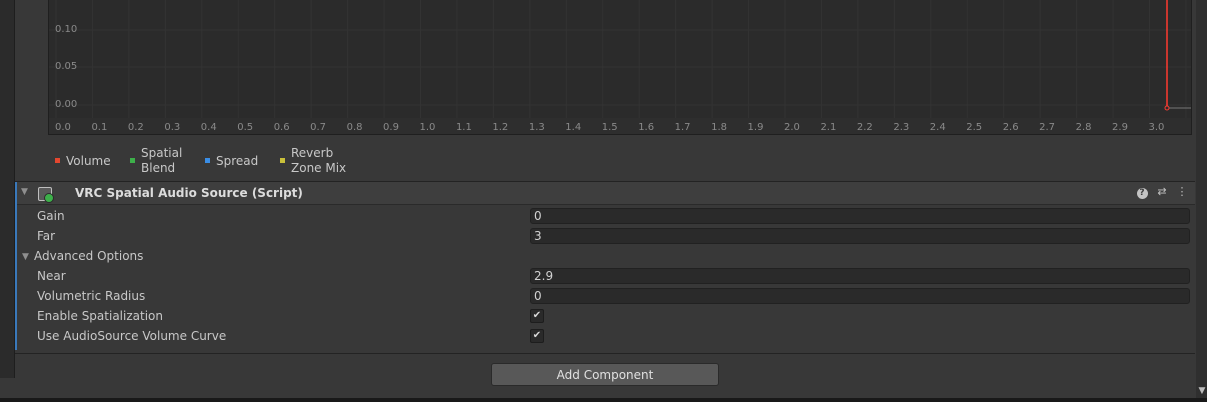 The width and height of the screenshot is (1207, 402). Describe the element at coordinates (974, 127) in the screenshot. I see `x-tick-label: 2.5` at that location.